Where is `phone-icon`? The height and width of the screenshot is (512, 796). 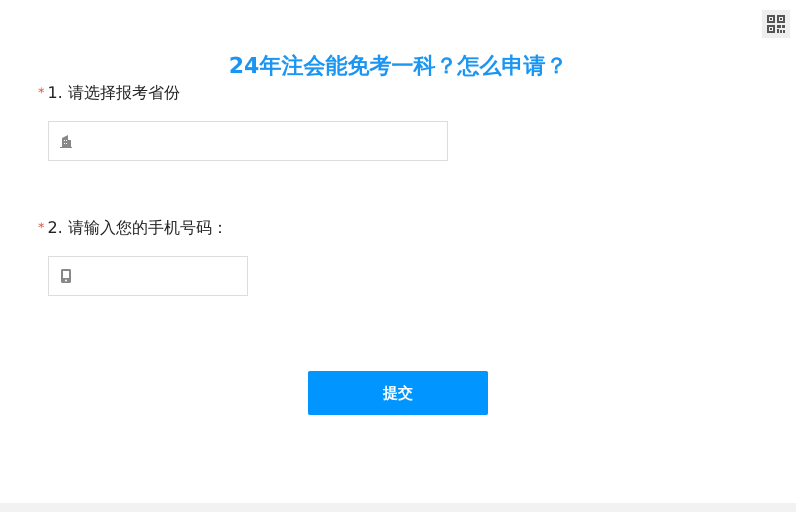 phone-icon is located at coordinates (66, 276).